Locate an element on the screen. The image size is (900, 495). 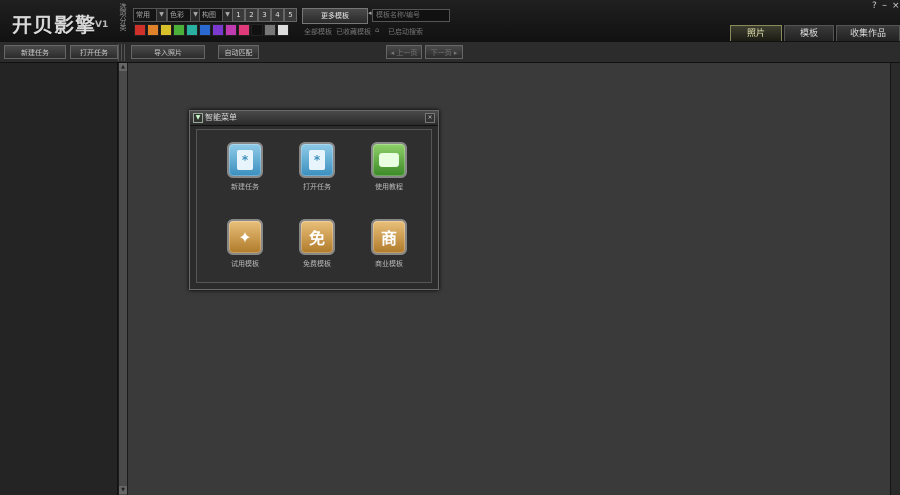
tab-collect-works: 收集作品 is located at coordinates (868, 33).